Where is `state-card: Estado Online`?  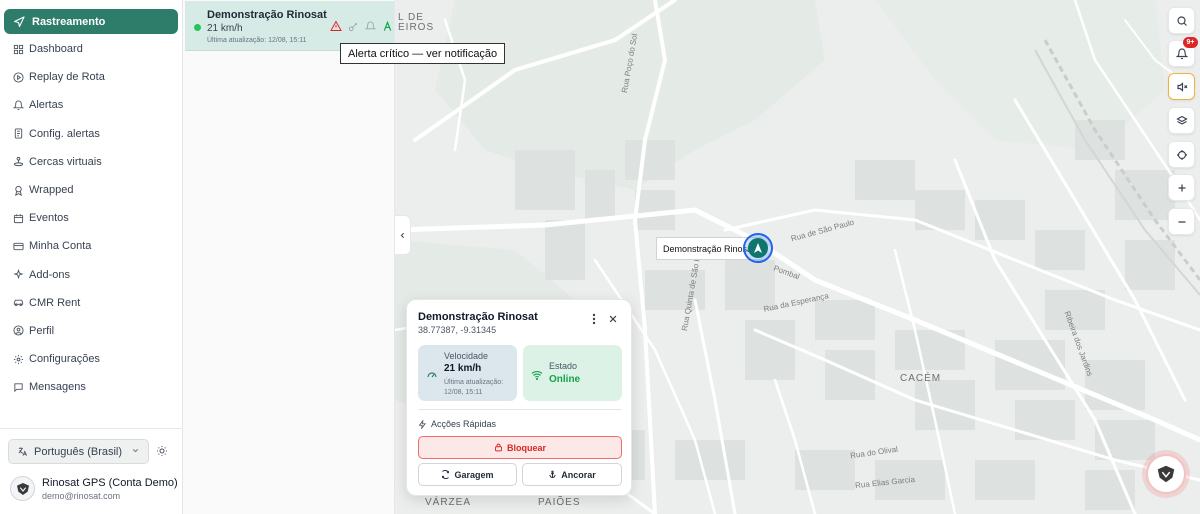 state-card: Estado Online is located at coordinates (572, 373).